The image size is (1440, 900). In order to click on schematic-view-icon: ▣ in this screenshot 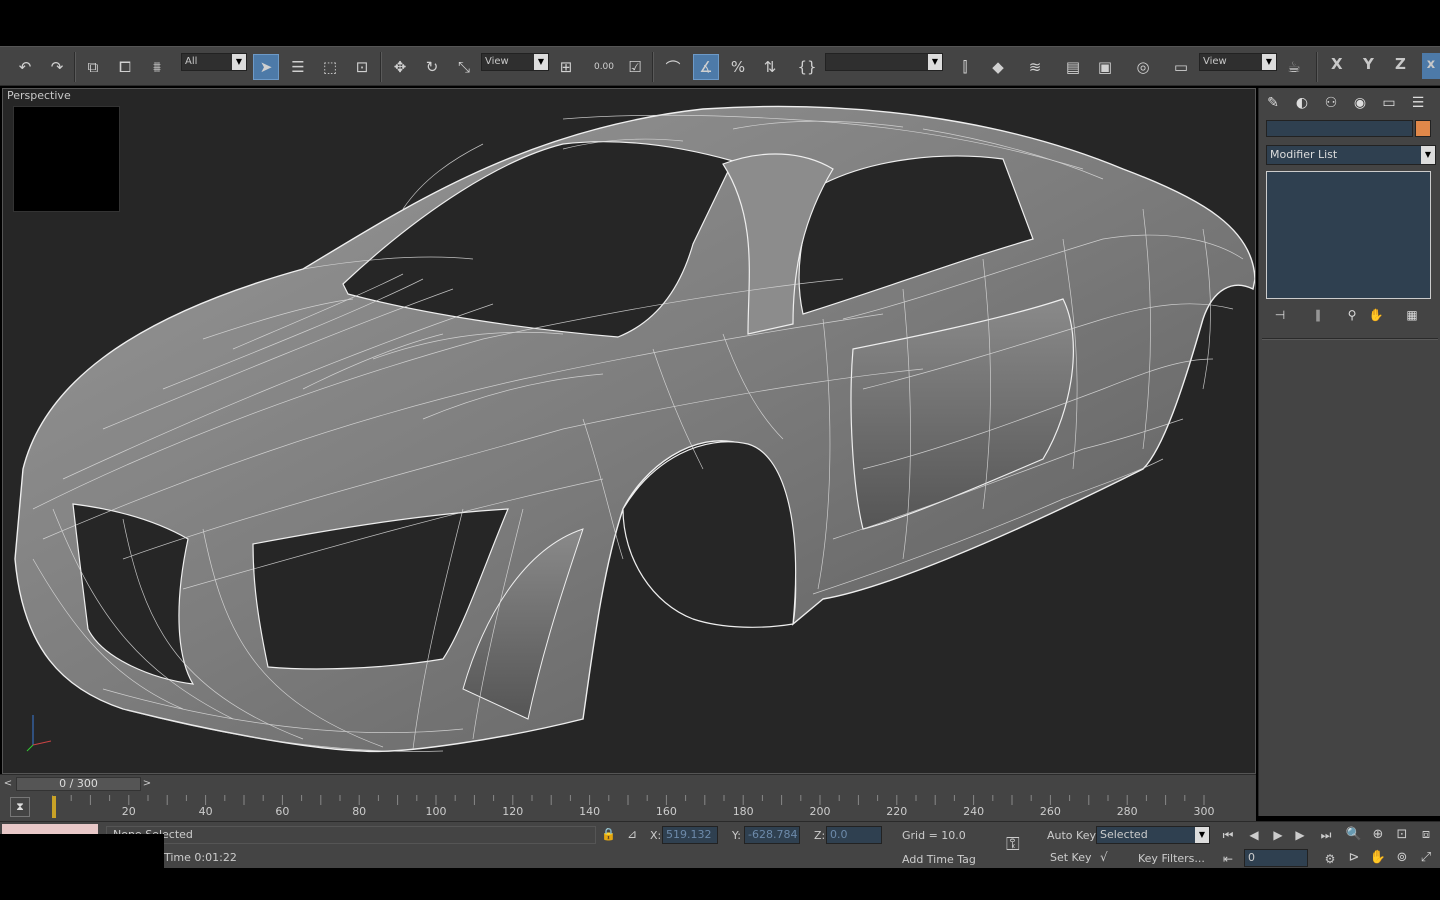, I will do `click(1105, 67)`.